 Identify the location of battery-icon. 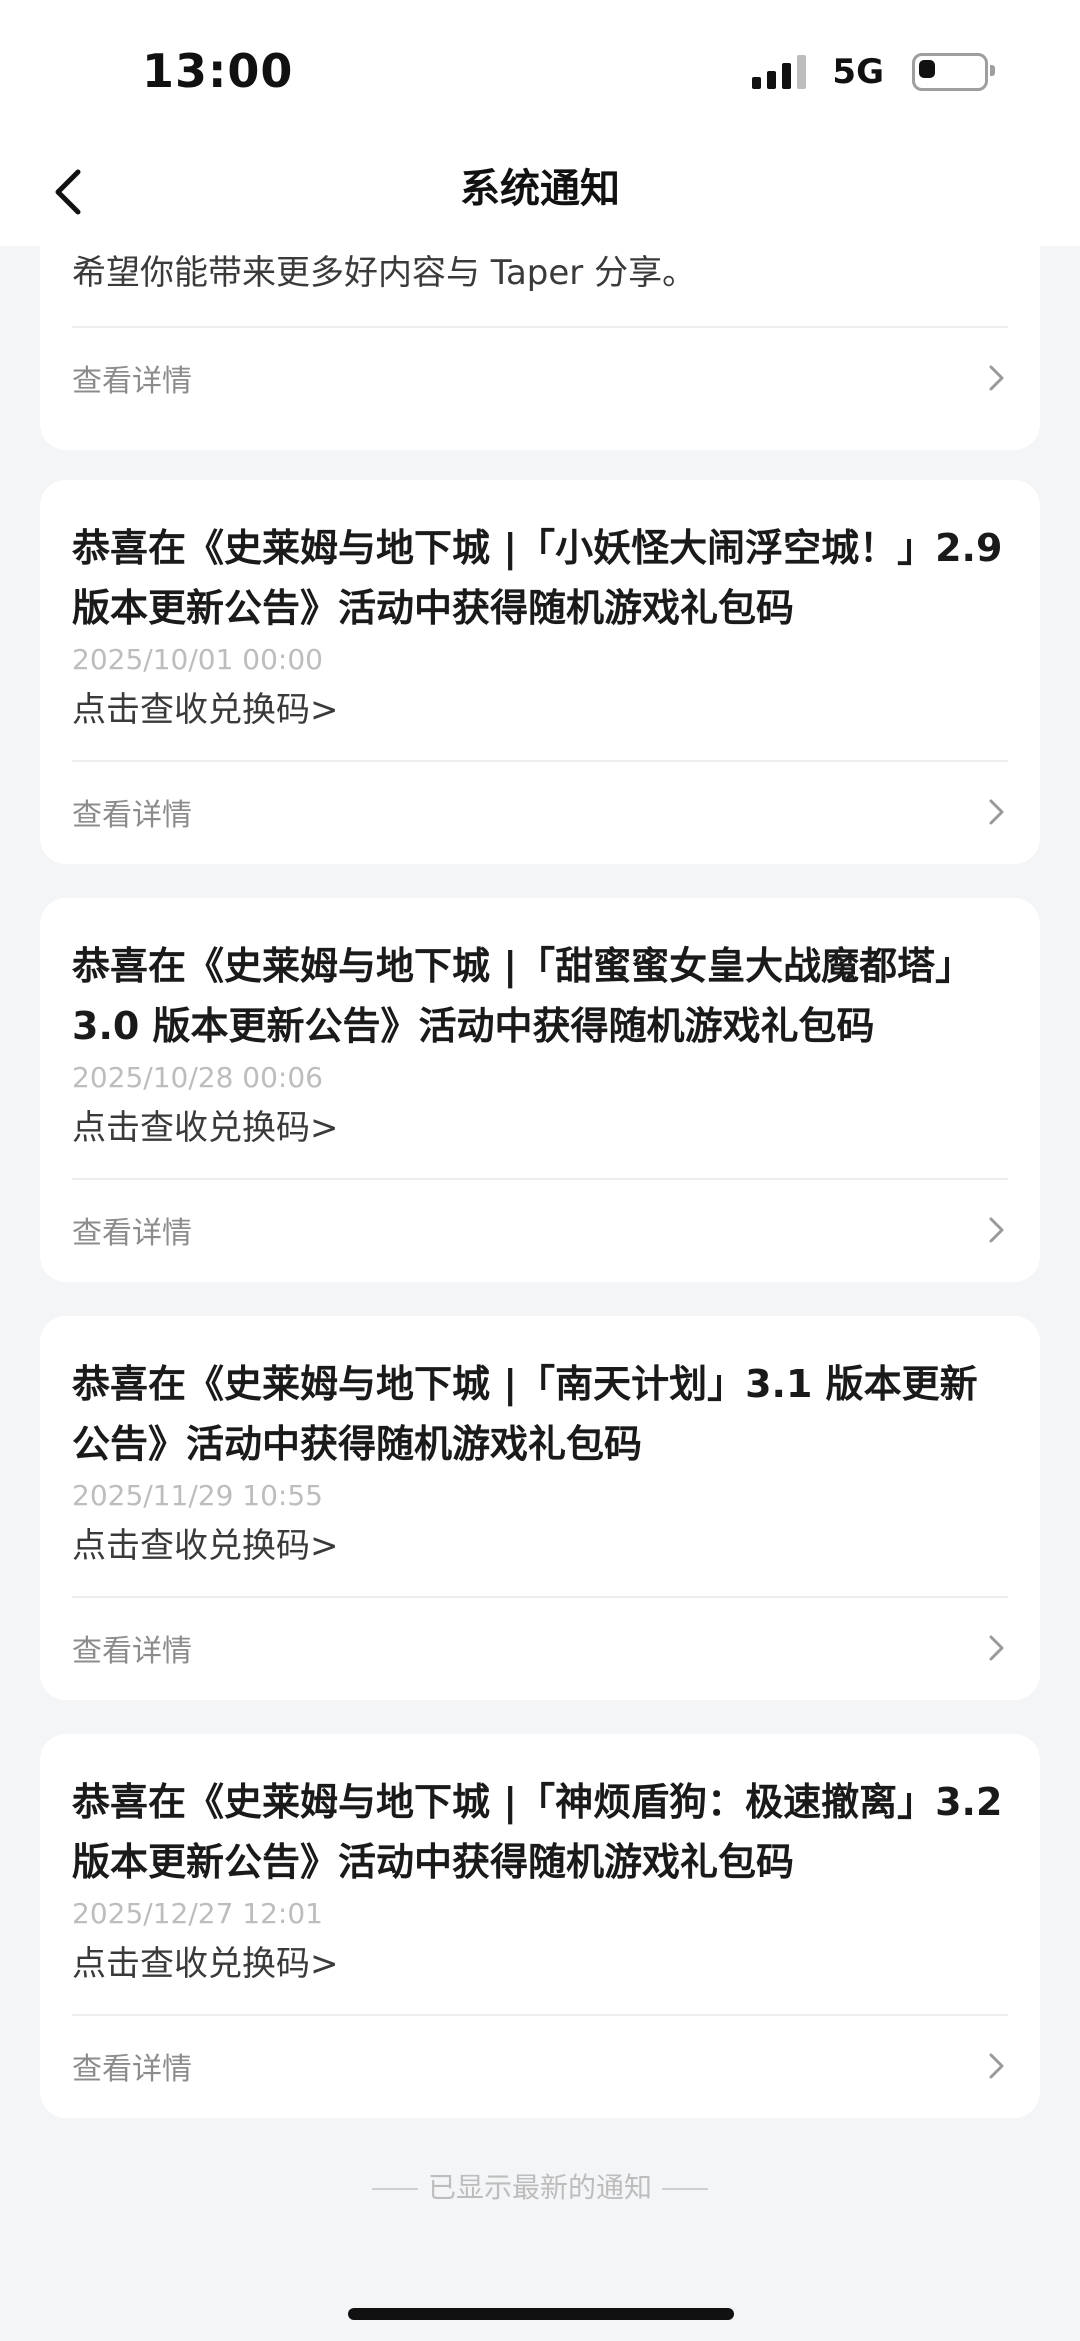
(953, 72).